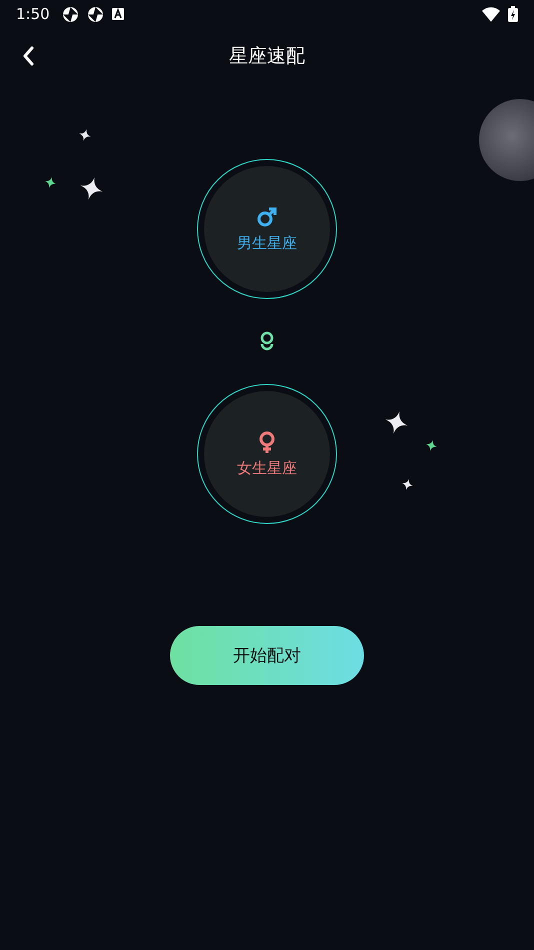  What do you see at coordinates (267, 56) in the screenshot?
I see `page-title: 星座速配` at bounding box center [267, 56].